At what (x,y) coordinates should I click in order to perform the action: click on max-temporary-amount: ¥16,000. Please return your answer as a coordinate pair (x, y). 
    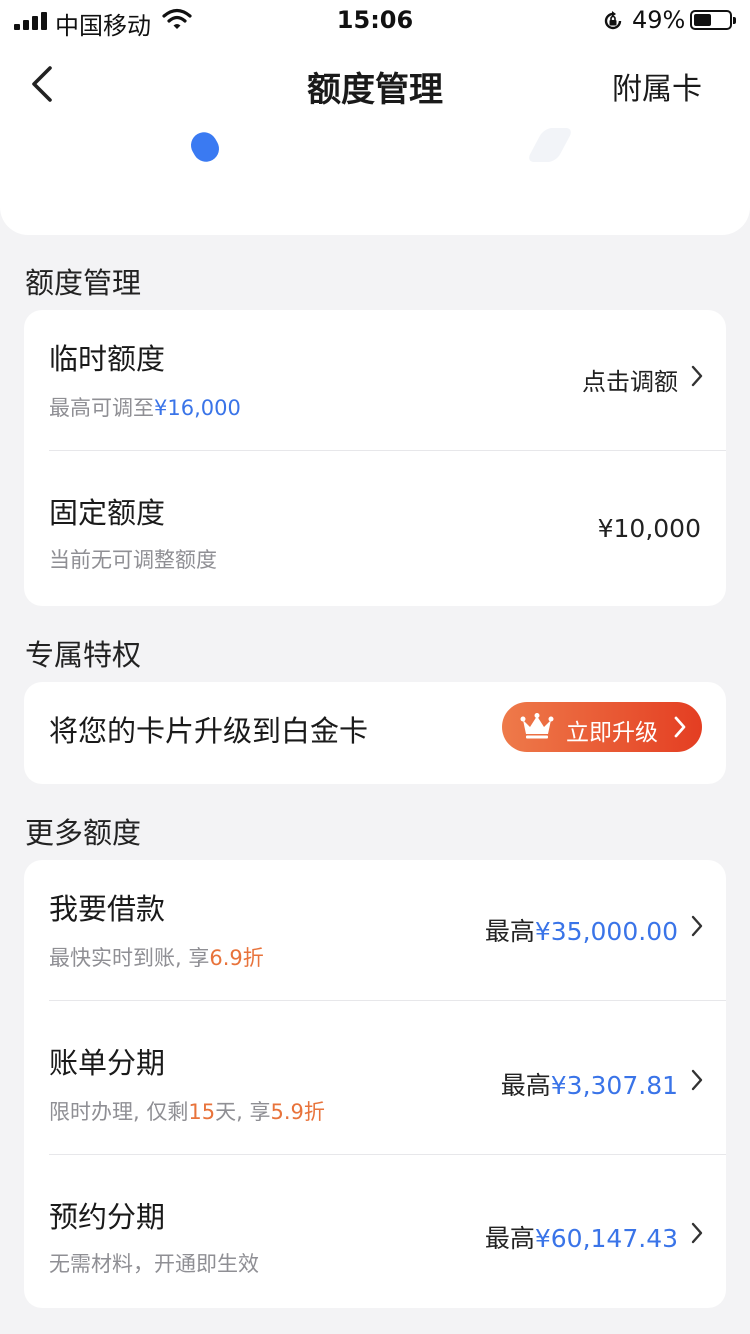
    Looking at the image, I should click on (197, 408).